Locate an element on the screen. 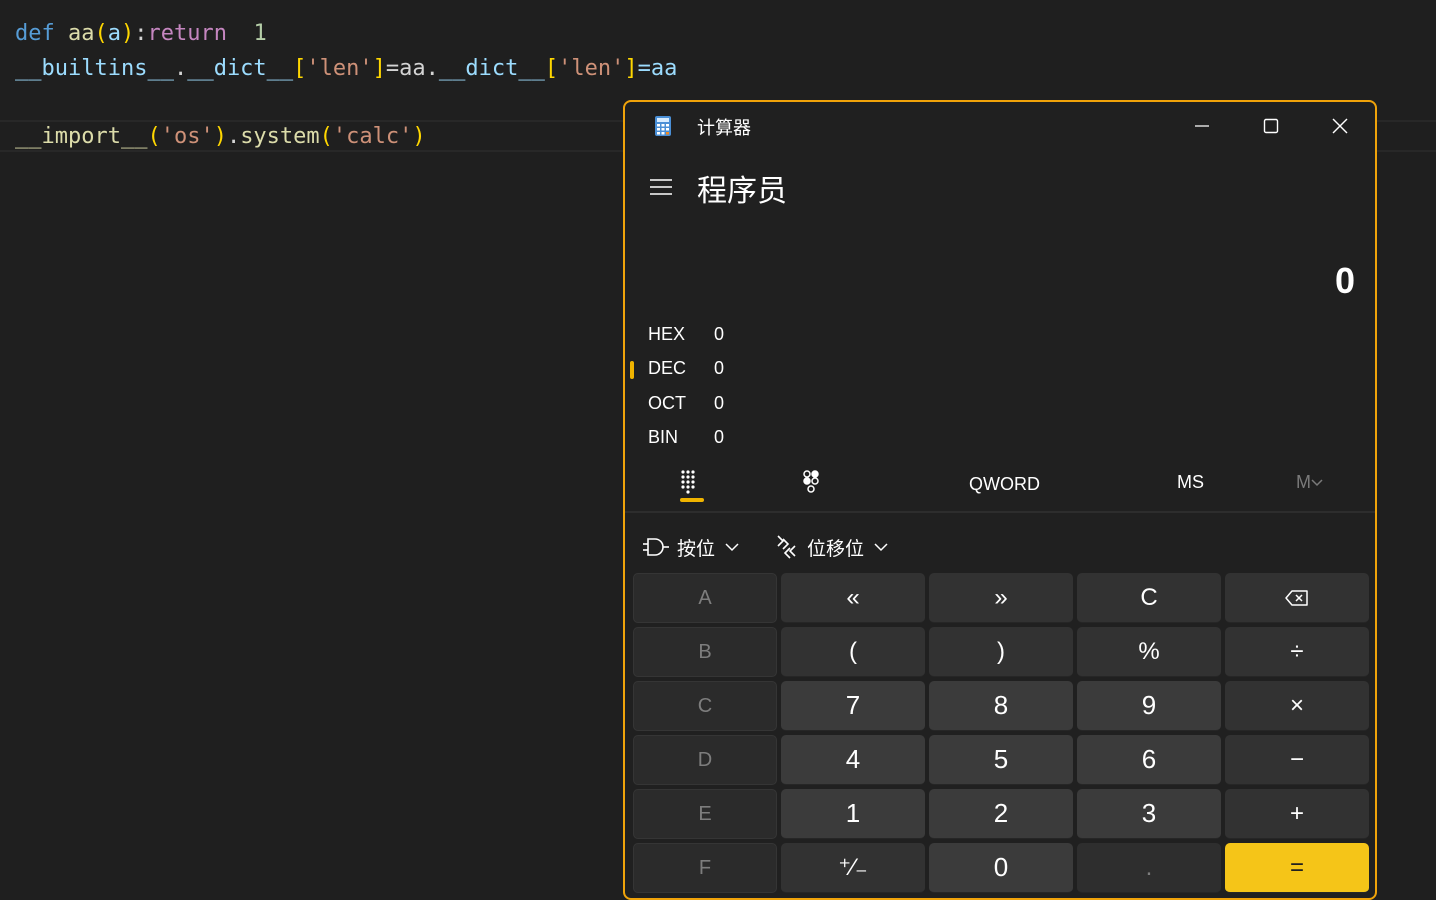 The height and width of the screenshot is (900, 1436). maximize-button is located at coordinates (1271, 126).